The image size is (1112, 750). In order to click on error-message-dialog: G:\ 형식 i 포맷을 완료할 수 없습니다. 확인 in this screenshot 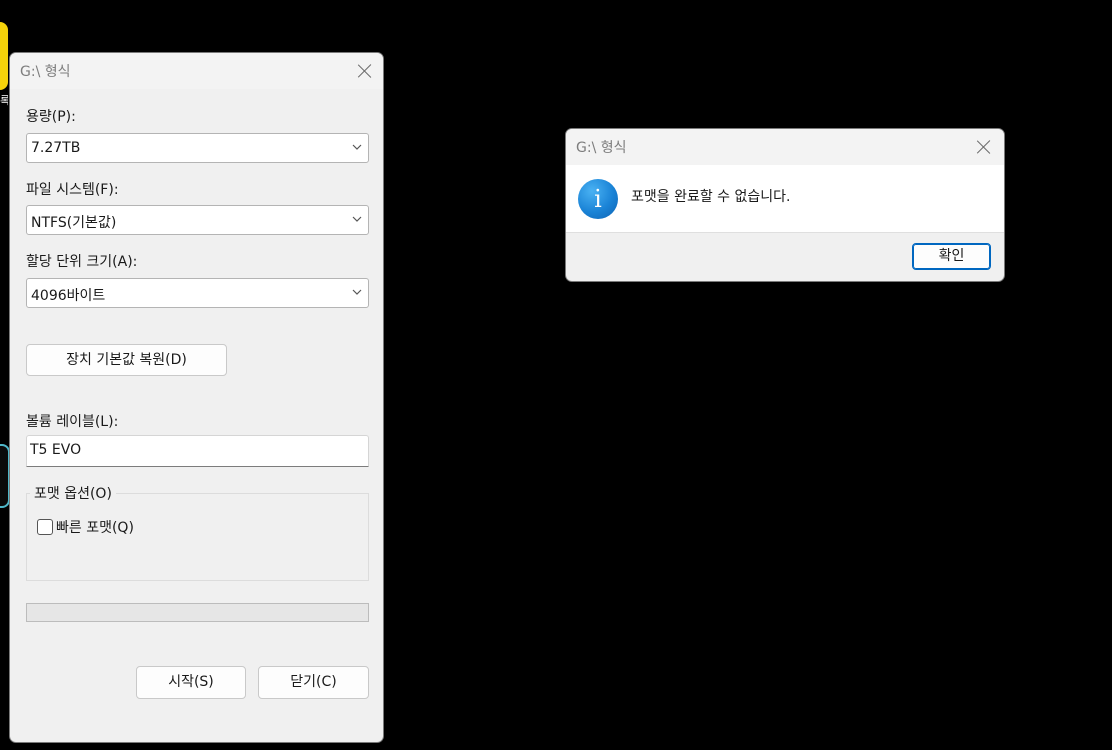, I will do `click(785, 205)`.